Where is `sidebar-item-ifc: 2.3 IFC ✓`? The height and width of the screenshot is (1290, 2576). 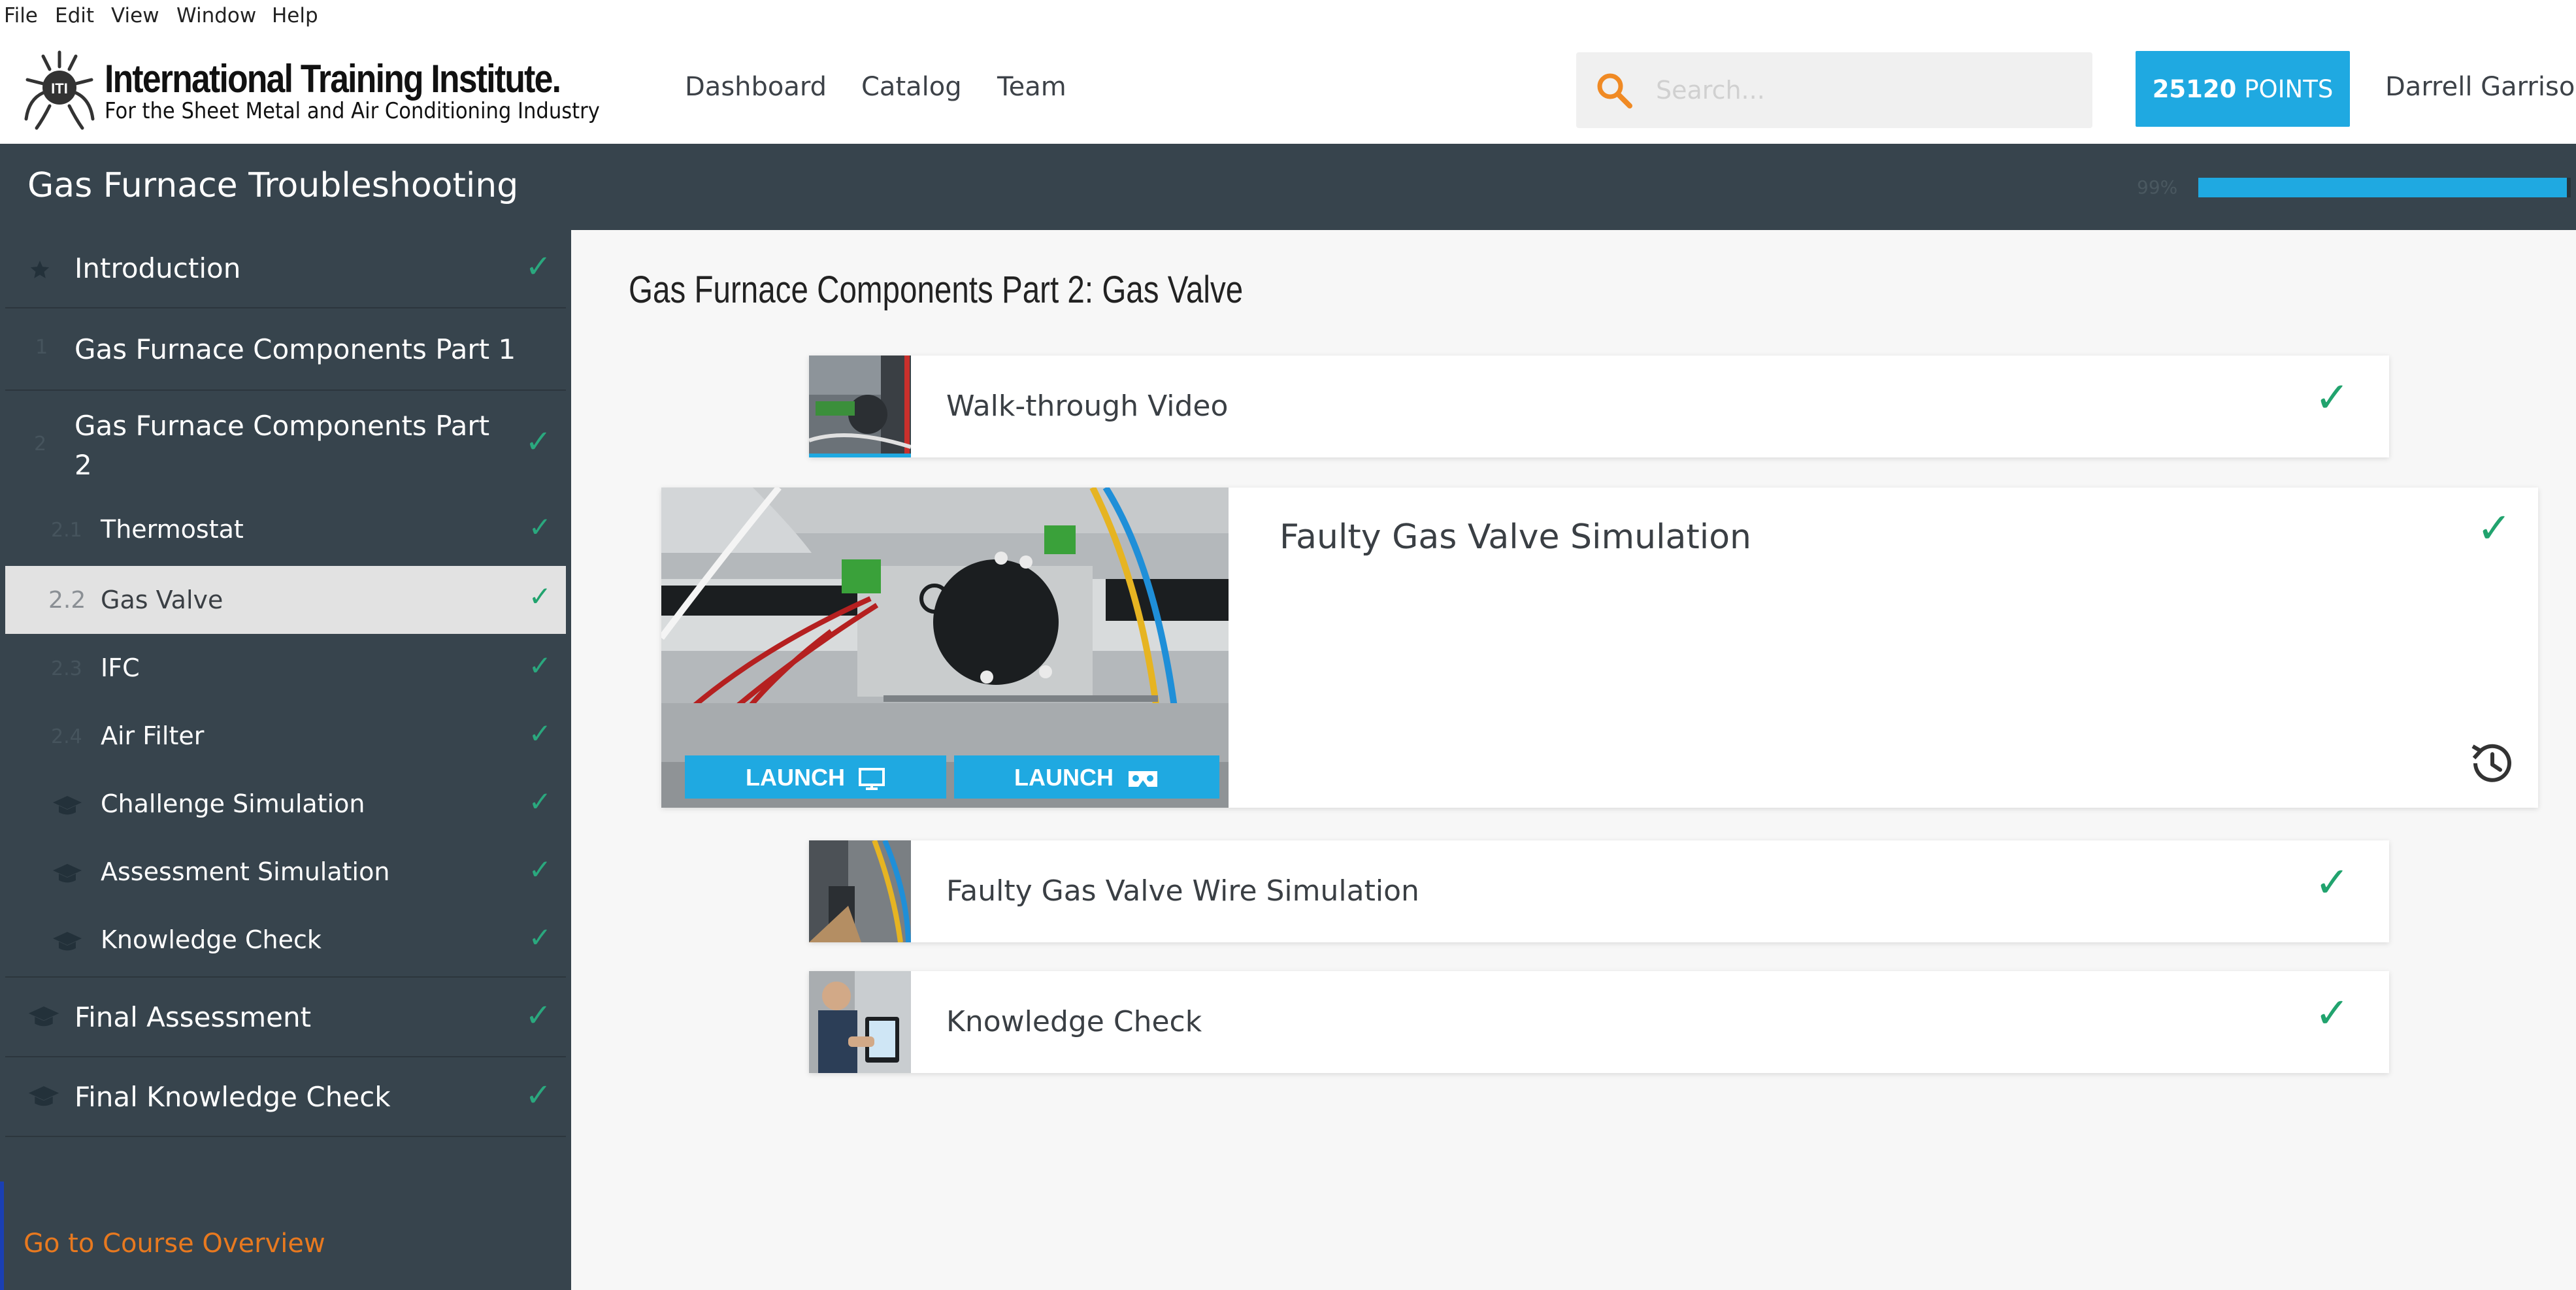 sidebar-item-ifc: 2.3 IFC ✓ is located at coordinates (285, 669).